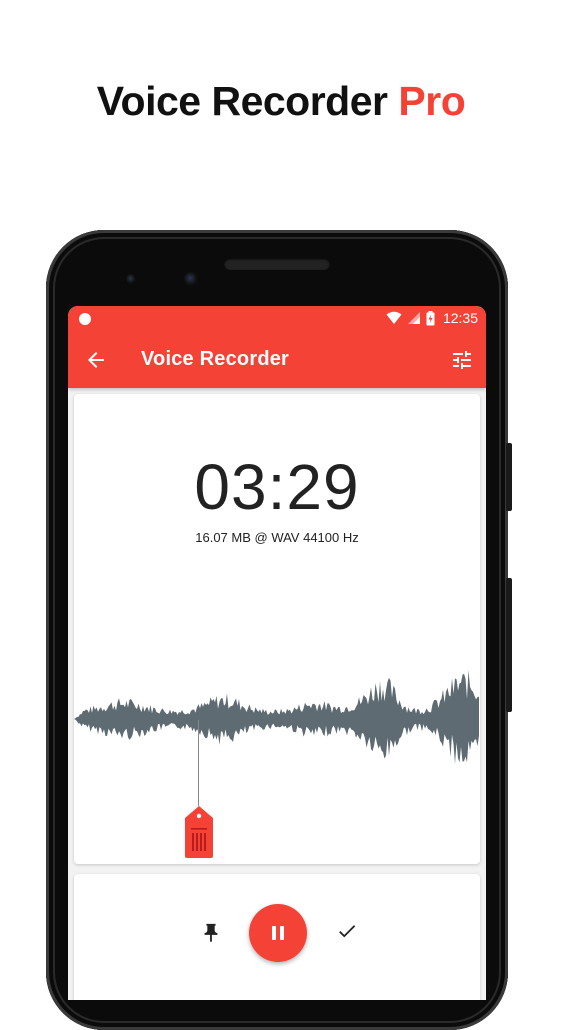 This screenshot has width=562, height=1030. Describe the element at coordinates (278, 933) in the screenshot. I see `pause-button` at that location.